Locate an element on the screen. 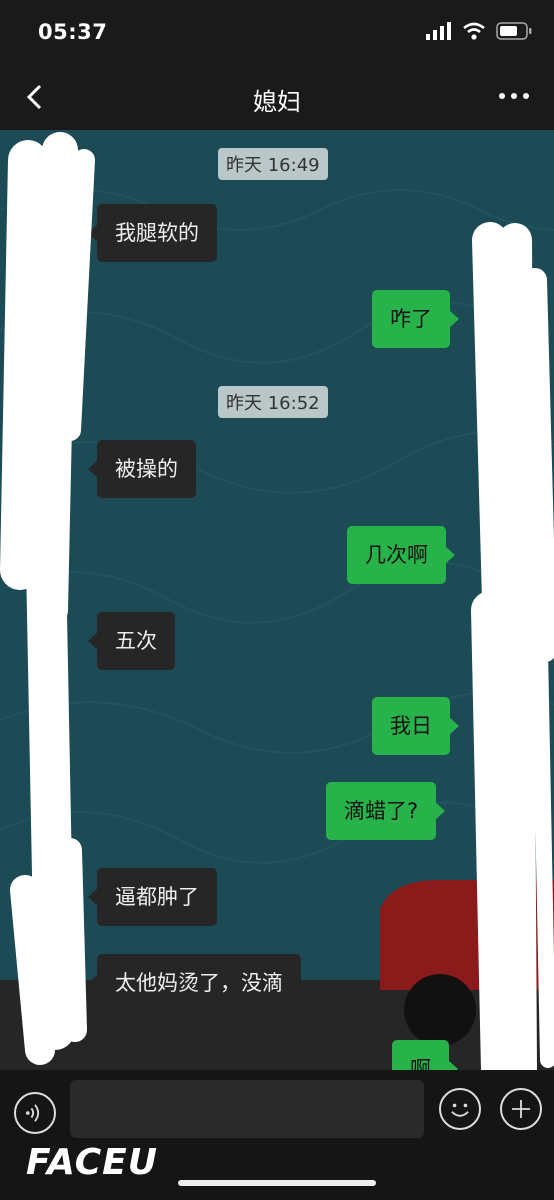 This screenshot has width=554, height=1200. voice-icon is located at coordinates (35, 1113).